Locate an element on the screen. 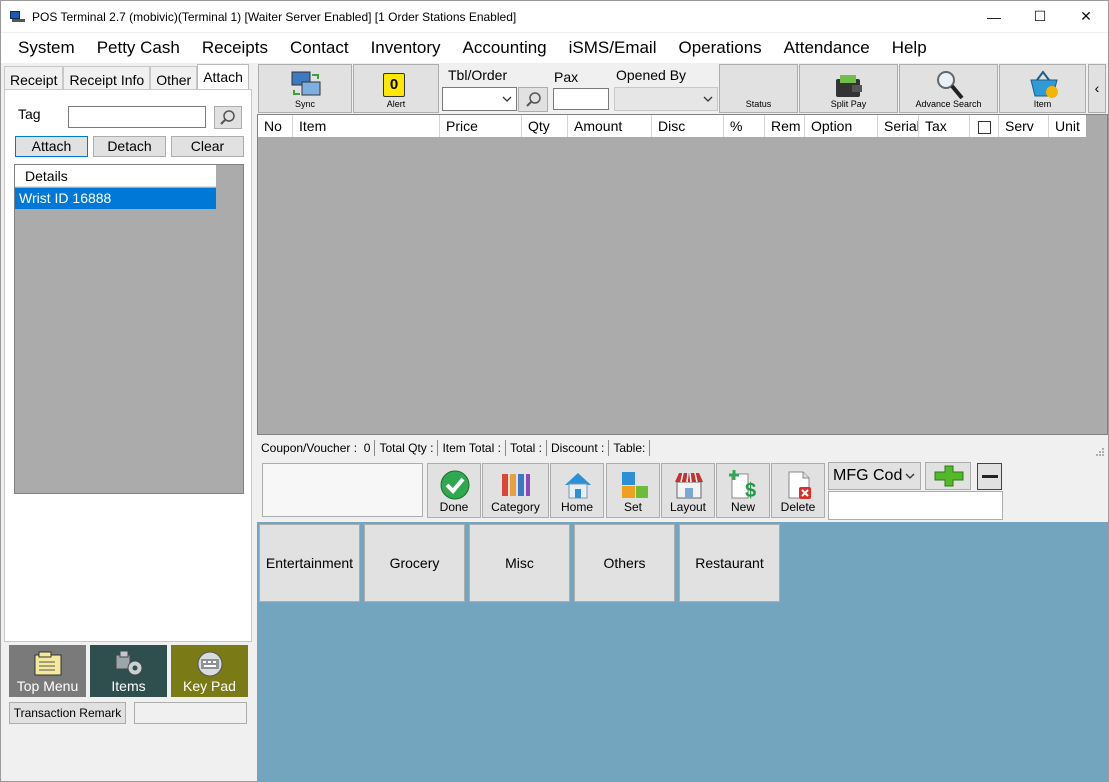 This screenshot has height=782, width=1109. details-list: Details Wrist ID 16888 is located at coordinates (129, 329).